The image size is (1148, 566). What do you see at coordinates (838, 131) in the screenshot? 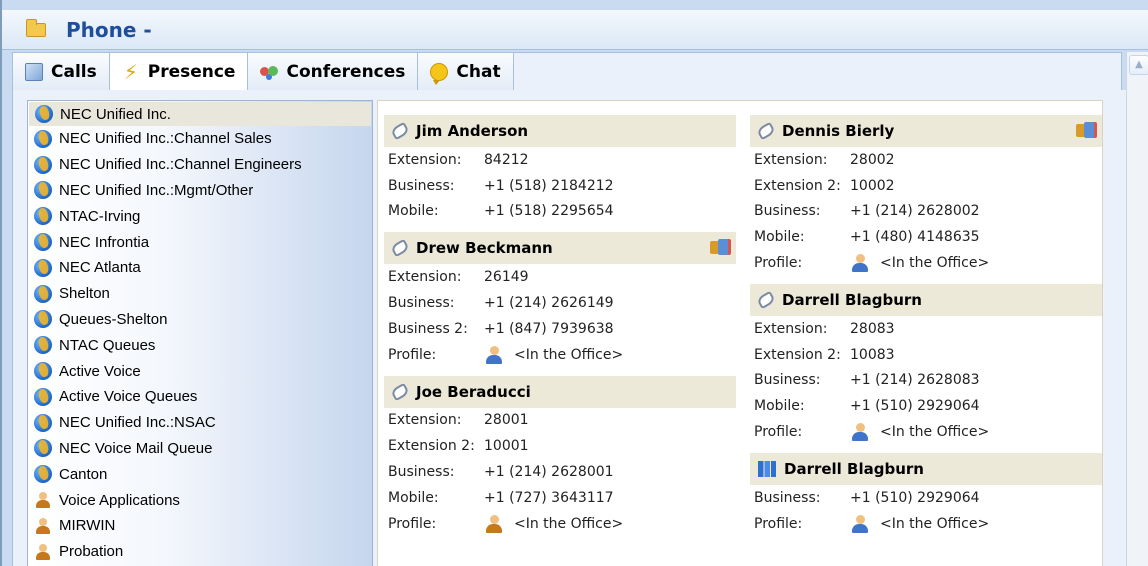
I see `contact-name: Dennis Bierly` at bounding box center [838, 131].